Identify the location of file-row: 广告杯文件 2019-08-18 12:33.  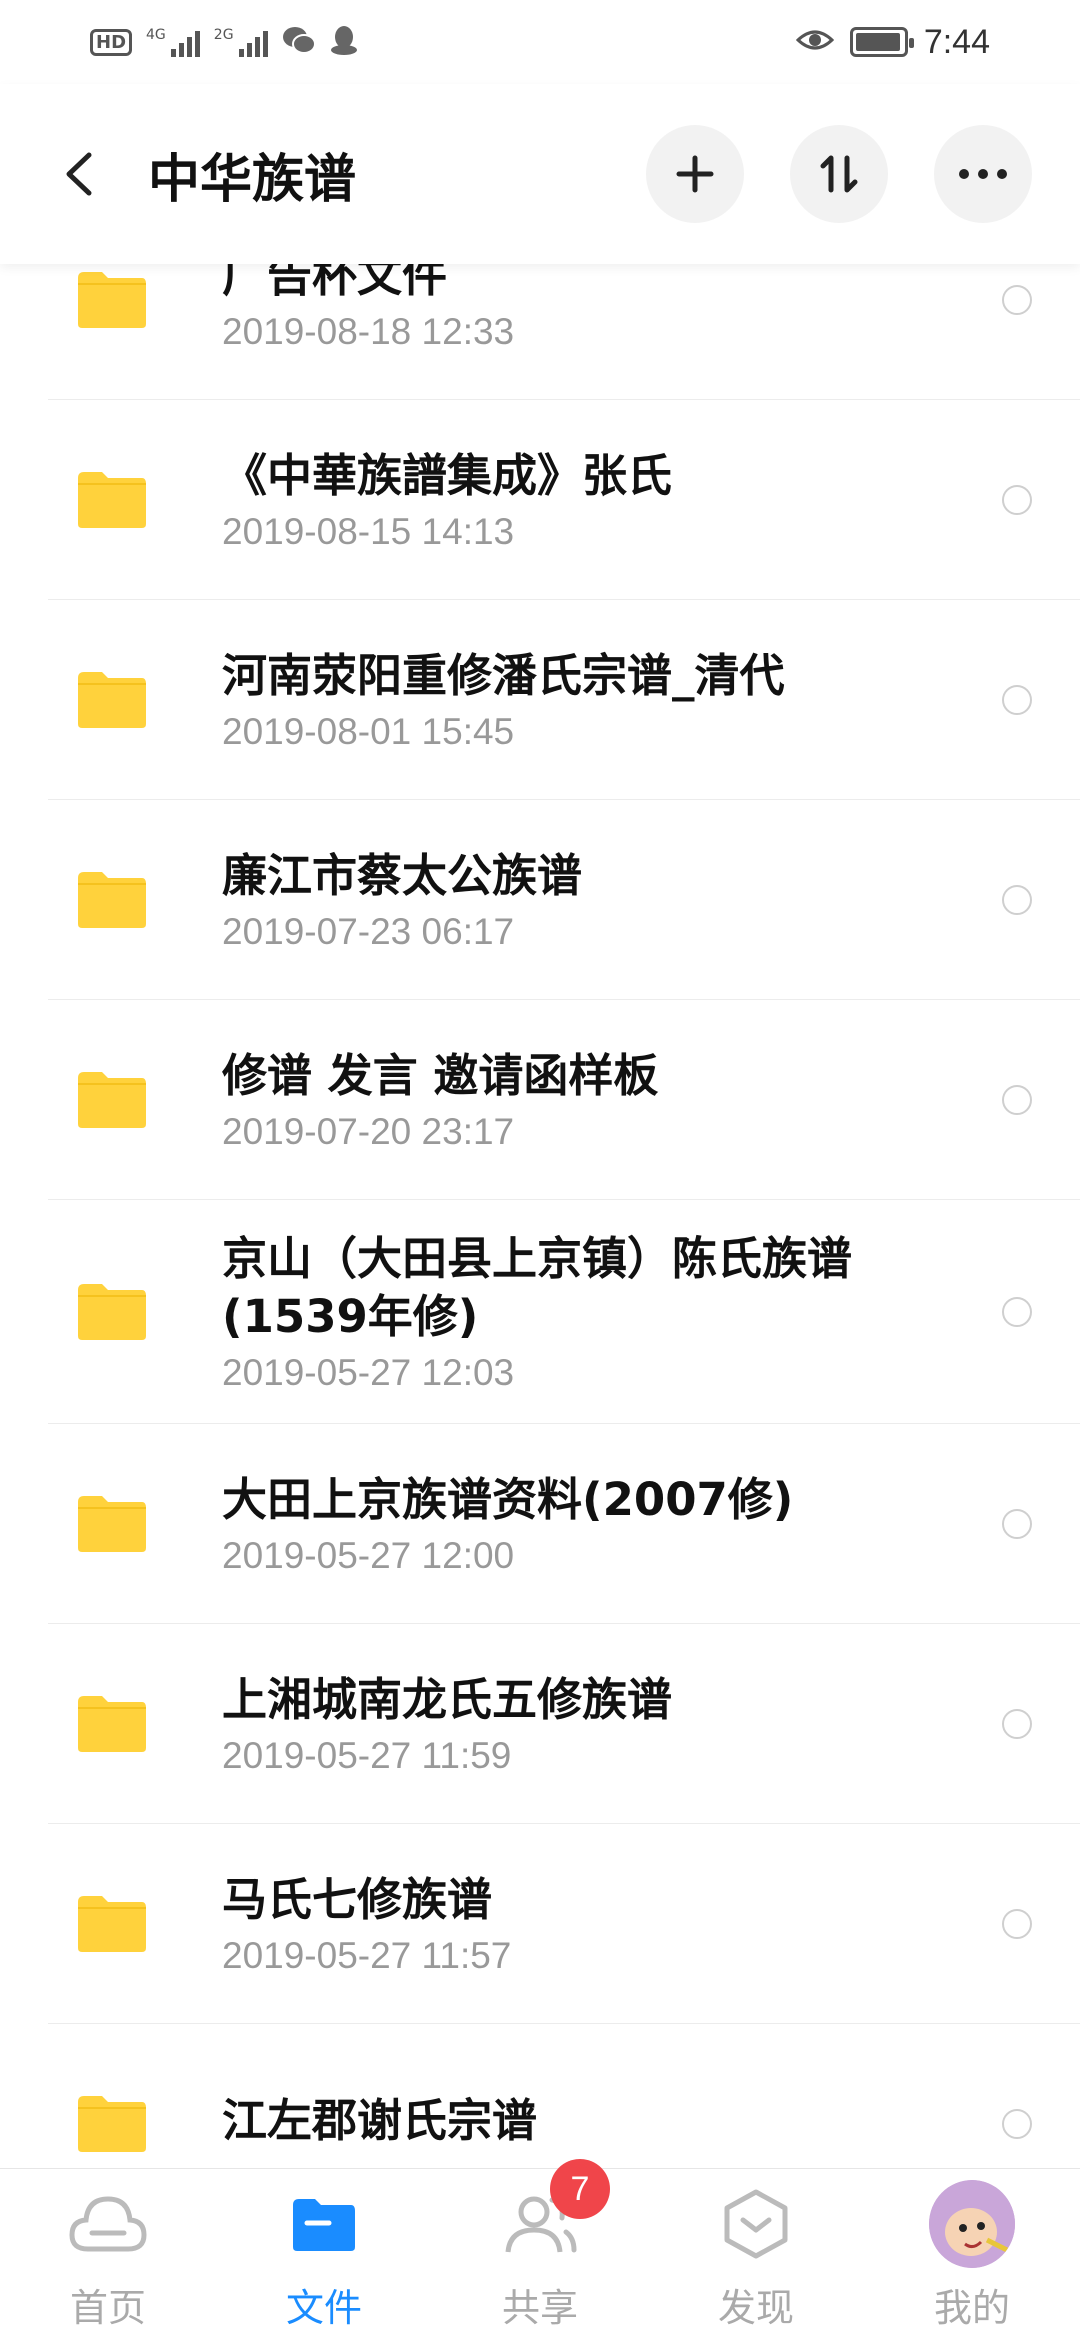
(540, 332).